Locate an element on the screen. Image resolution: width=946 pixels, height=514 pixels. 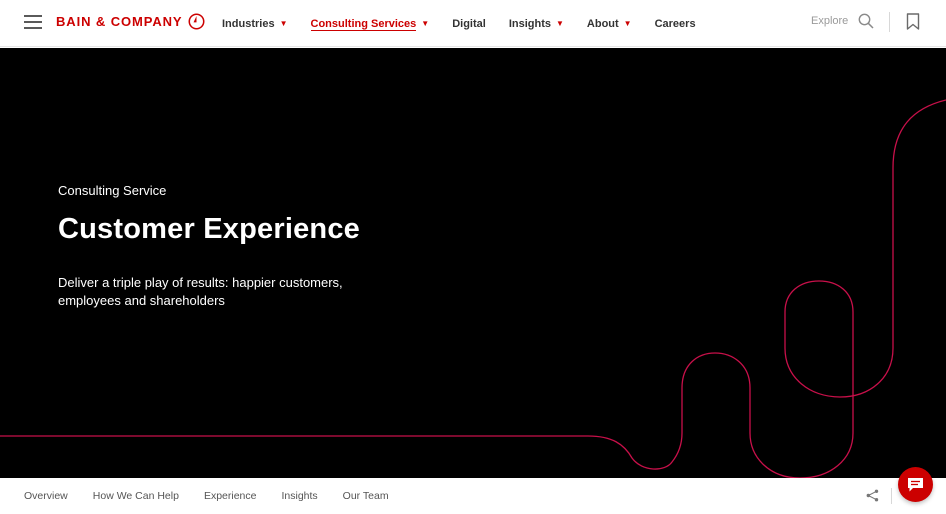
share-icon is located at coordinates (872, 495).